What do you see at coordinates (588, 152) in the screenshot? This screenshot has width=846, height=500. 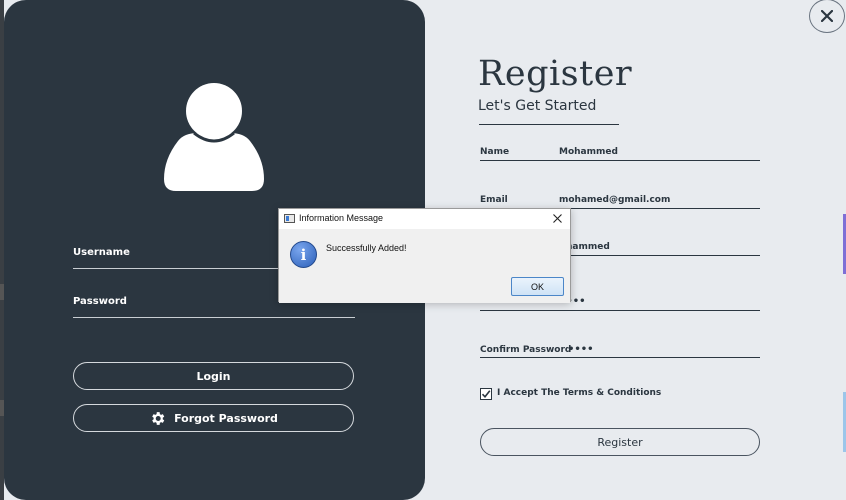 I see `name-value: Mohammed` at bounding box center [588, 152].